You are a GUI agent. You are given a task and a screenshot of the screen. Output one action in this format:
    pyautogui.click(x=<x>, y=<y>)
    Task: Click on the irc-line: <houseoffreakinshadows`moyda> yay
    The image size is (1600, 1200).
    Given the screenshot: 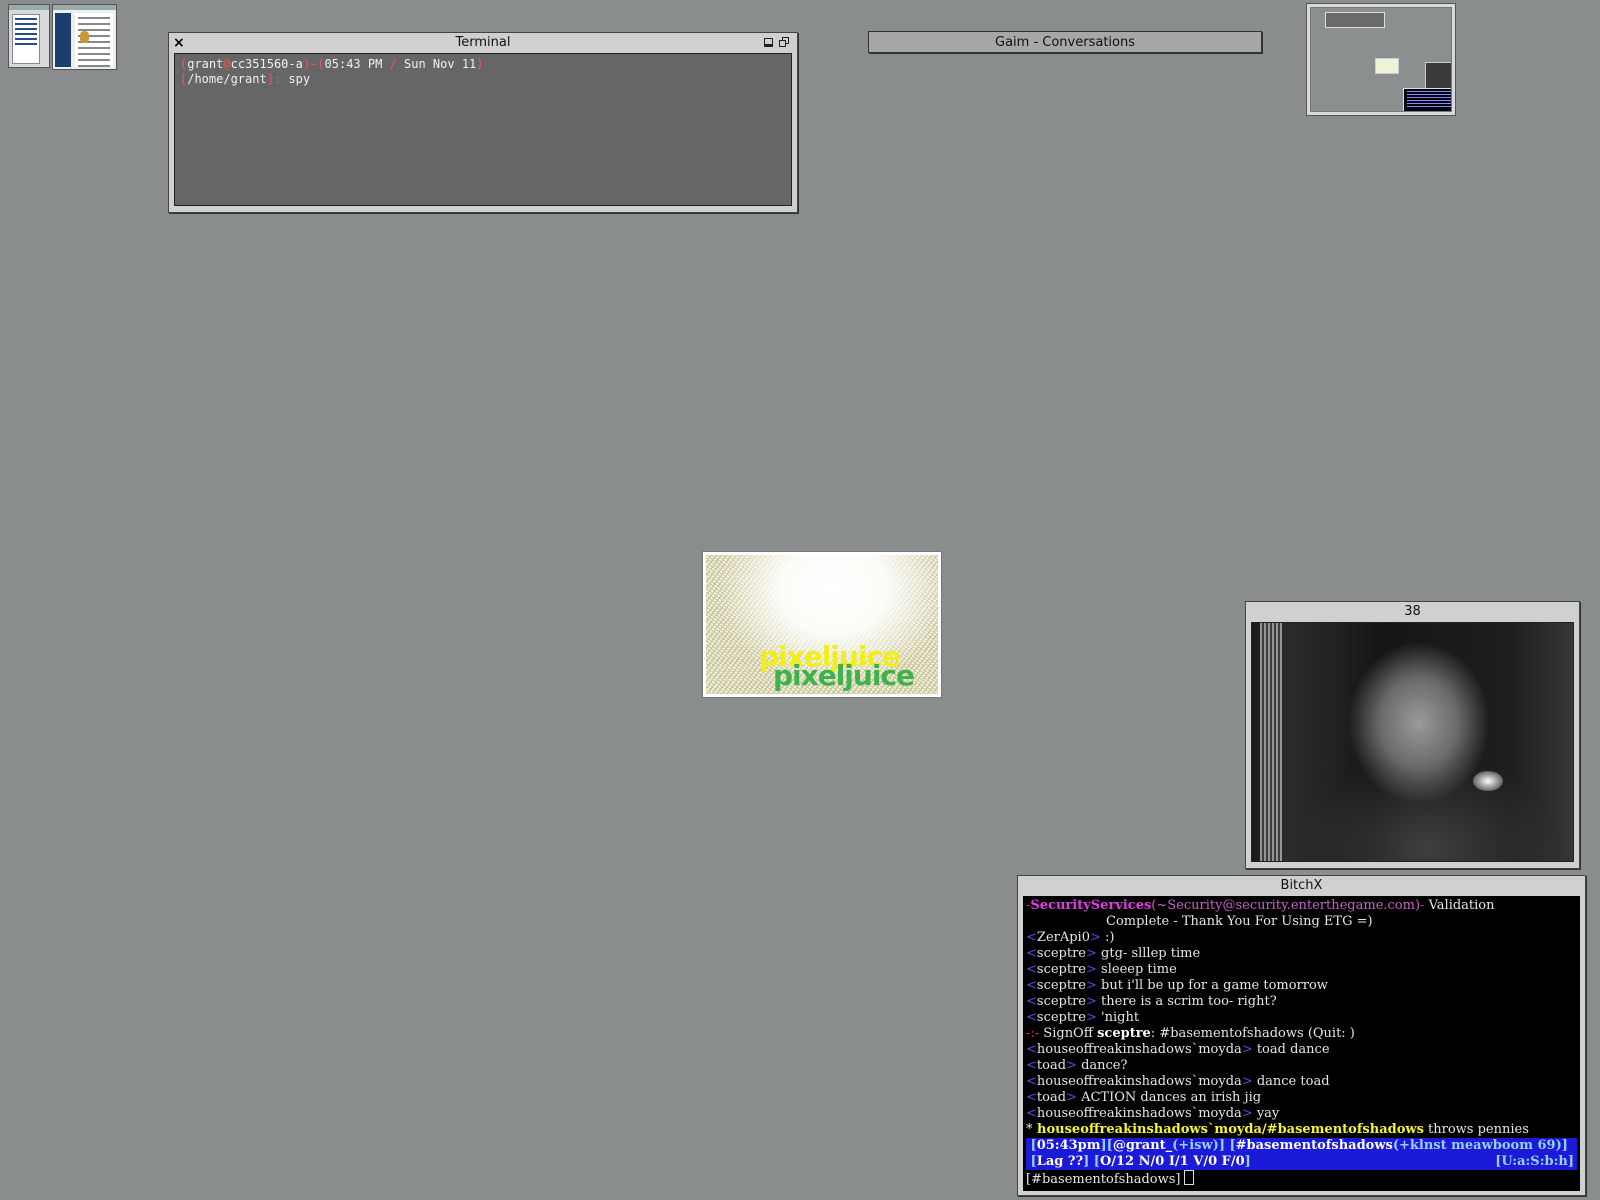 What is the action you would take?
    pyautogui.click(x=1153, y=1113)
    